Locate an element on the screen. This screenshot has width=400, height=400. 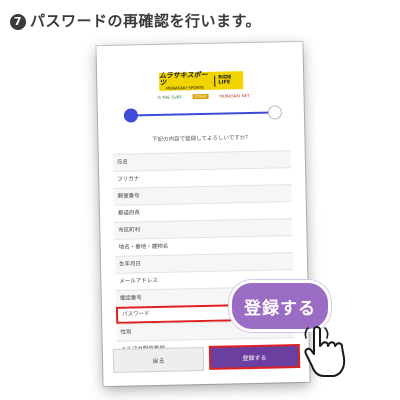
step-text: パスワードの再確認を行います。 is located at coordinates (146, 21).